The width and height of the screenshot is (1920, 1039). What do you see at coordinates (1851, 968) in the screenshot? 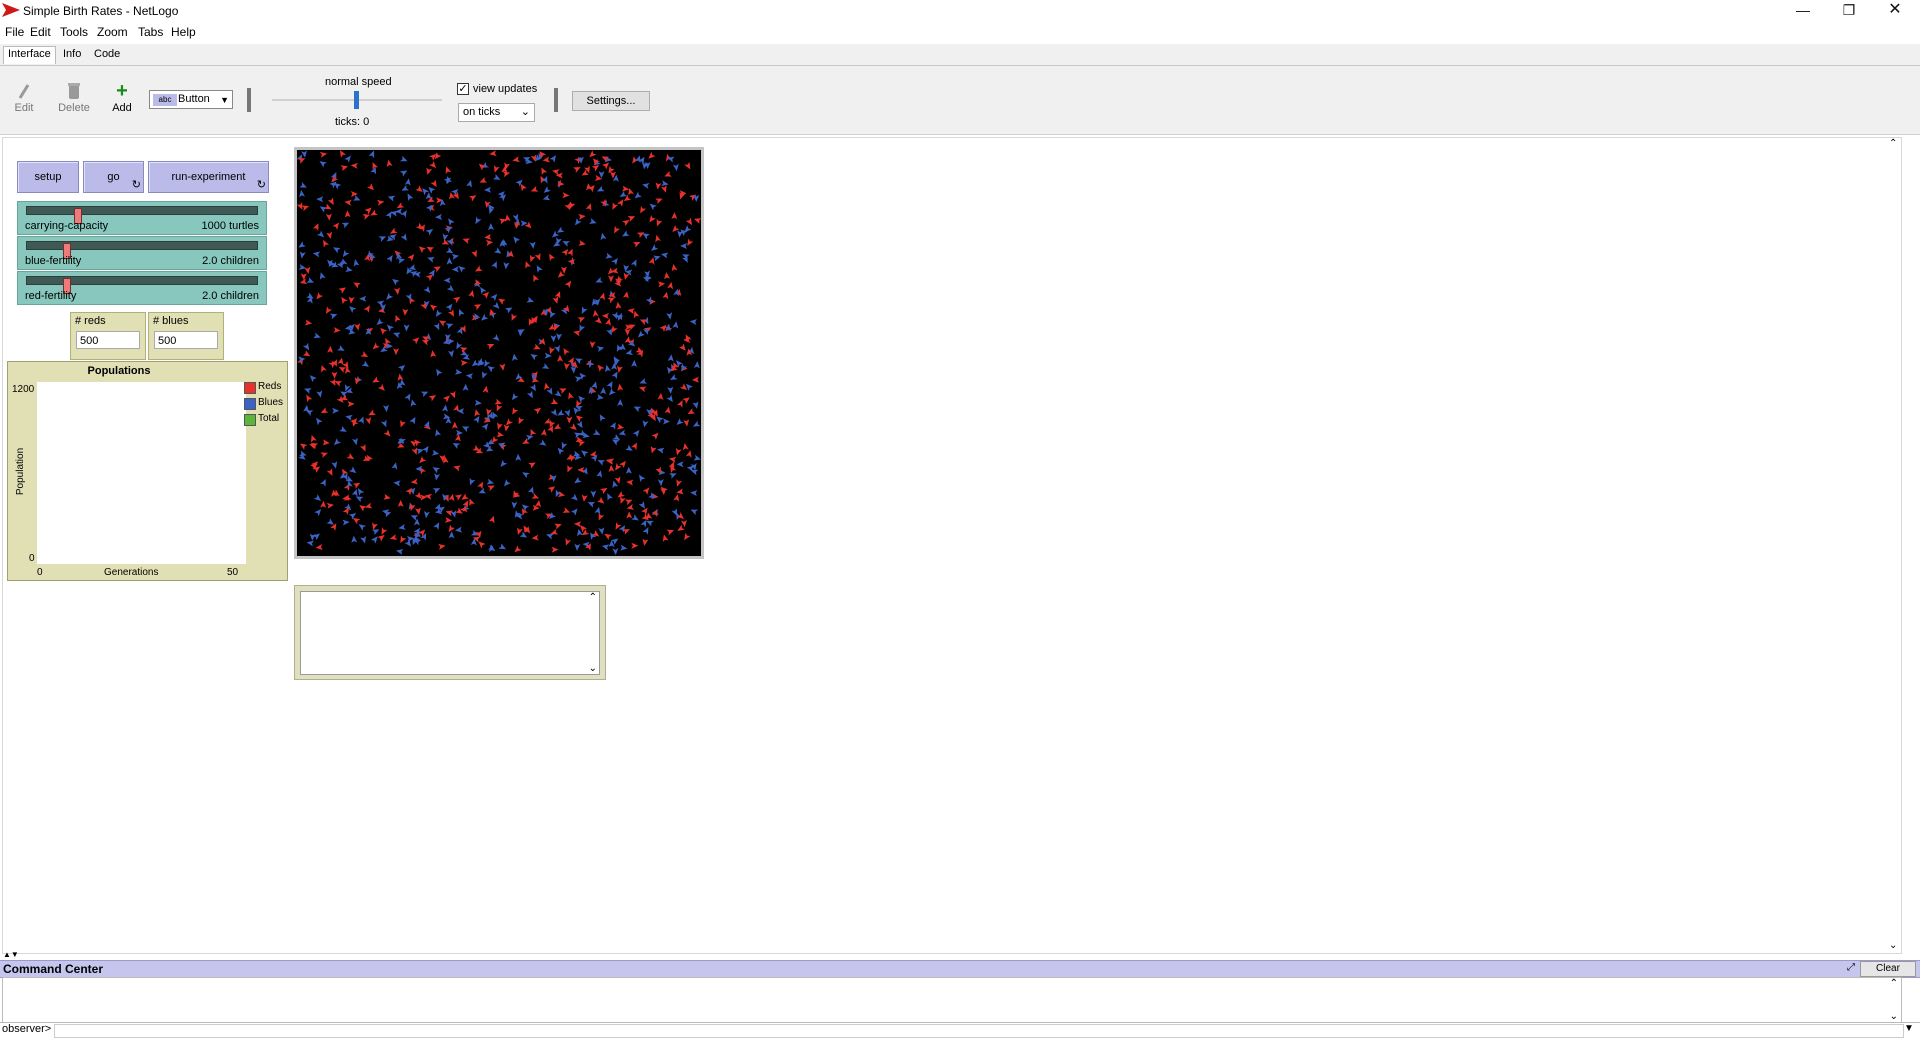
I see `expand-icon: ⤢` at bounding box center [1851, 968].